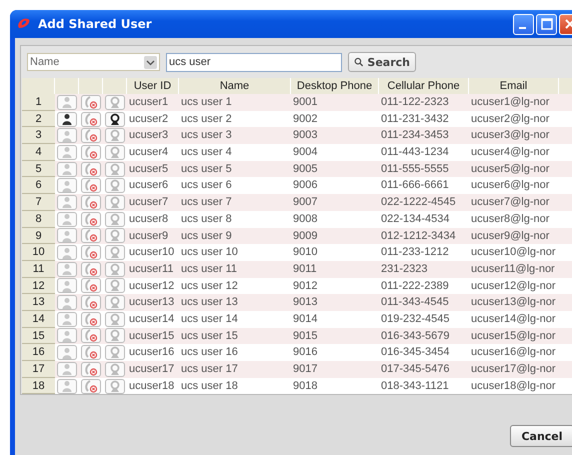 Image resolution: width=572 pixels, height=455 pixels. I want to click on table-cell-text: ucuser12, so click(152, 286).